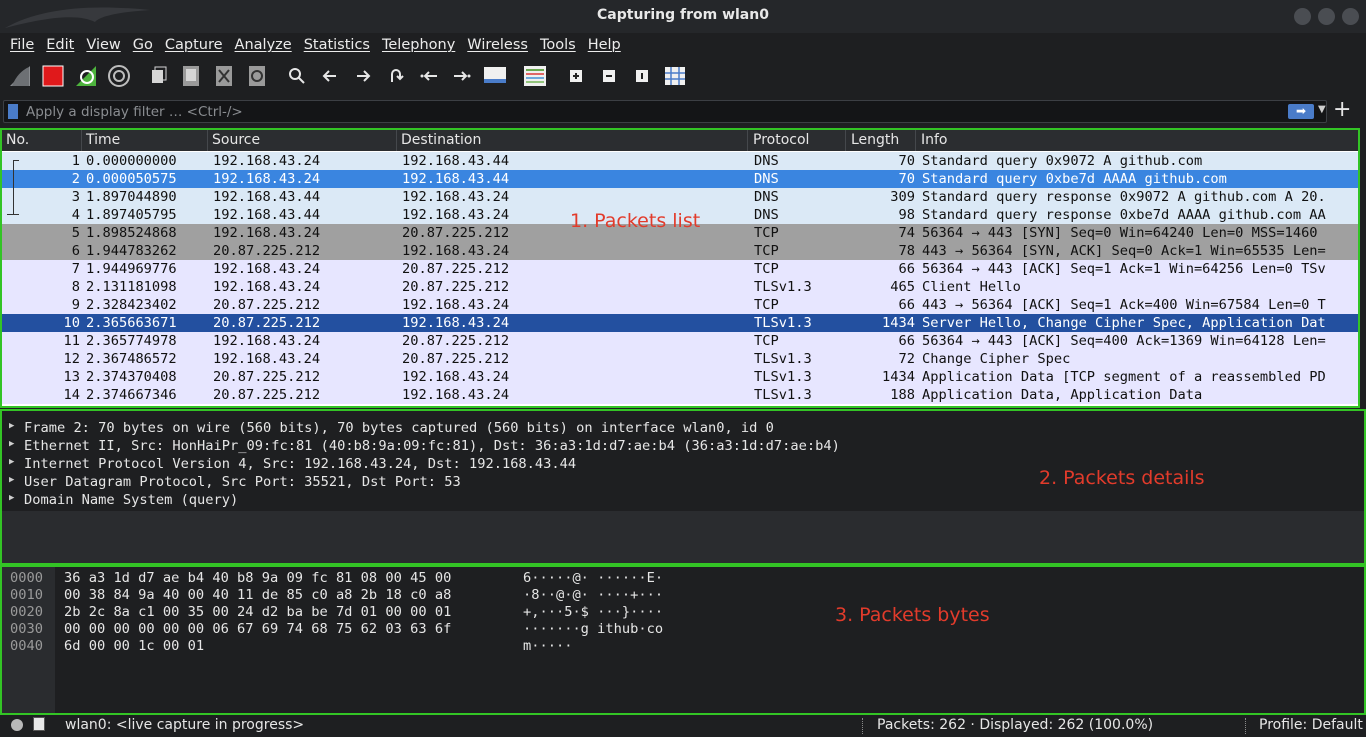 The width and height of the screenshot is (1366, 737). What do you see at coordinates (158, 76) in the screenshot?
I see `open-file-icon` at bounding box center [158, 76].